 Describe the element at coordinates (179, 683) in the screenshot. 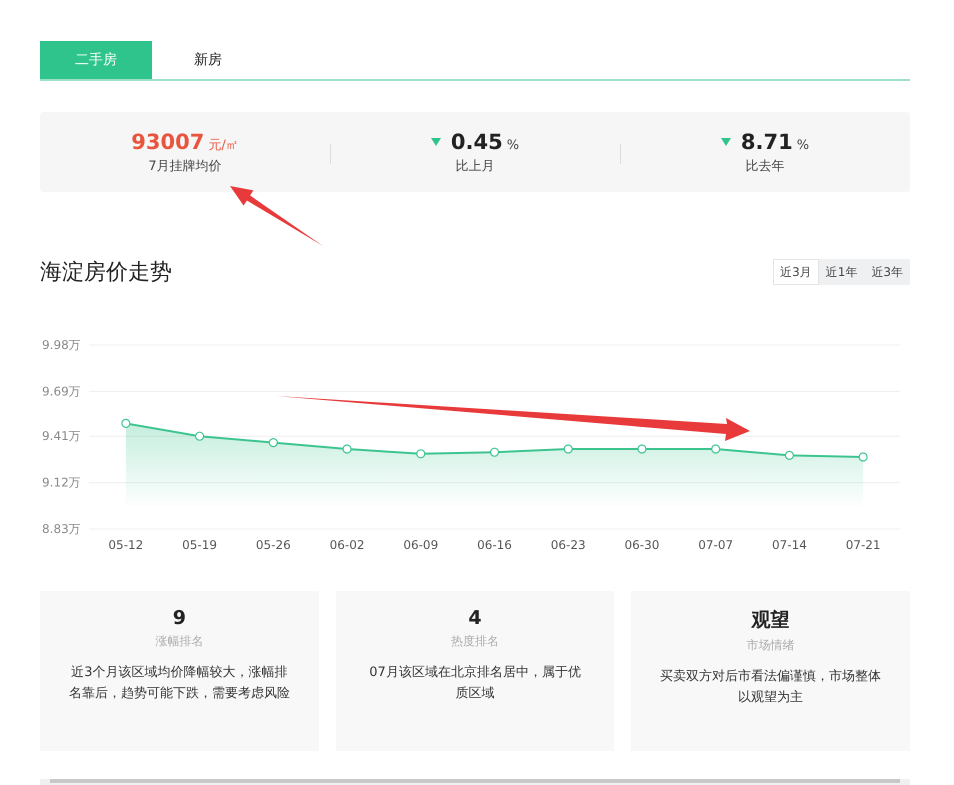

I see `card-text: 近3个月该区域均价降幅较大，涨幅排名靠后，趋势可能下跌，需要考虑风险` at that location.